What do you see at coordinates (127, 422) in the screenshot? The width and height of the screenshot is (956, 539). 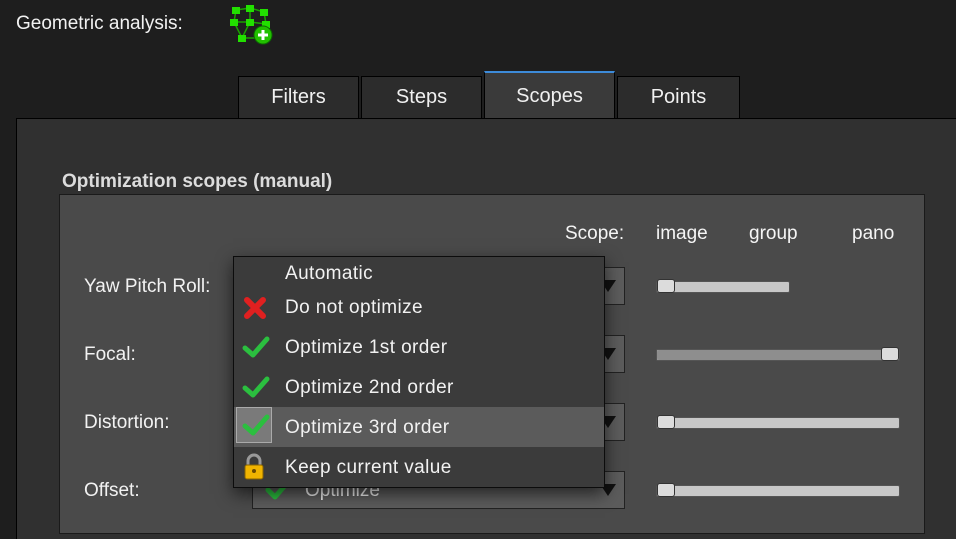 I see `distortion-label: Distortion:` at bounding box center [127, 422].